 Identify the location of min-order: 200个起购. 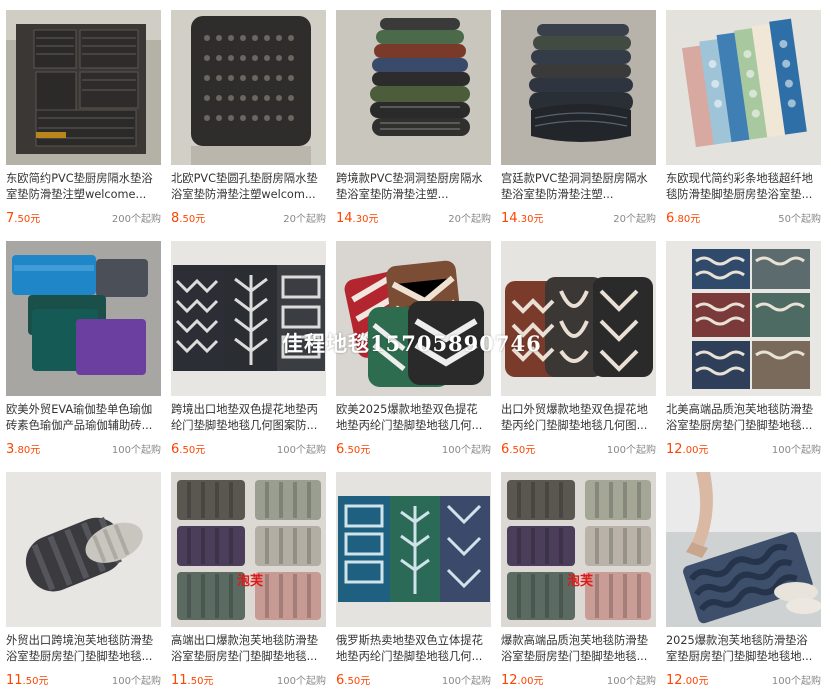
(136, 219).